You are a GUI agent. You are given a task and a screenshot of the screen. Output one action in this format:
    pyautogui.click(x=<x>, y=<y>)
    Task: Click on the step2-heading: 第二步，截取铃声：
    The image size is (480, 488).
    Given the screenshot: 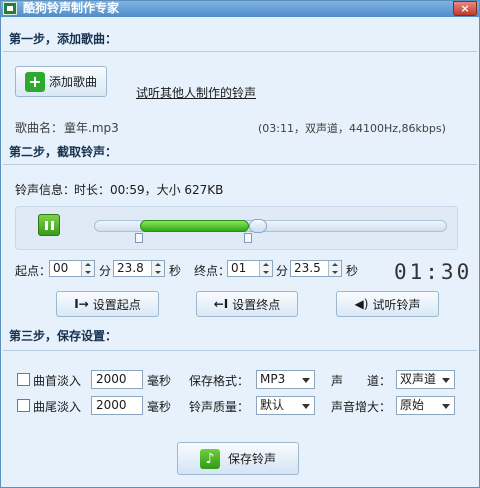 What is the action you would take?
    pyautogui.click(x=63, y=152)
    